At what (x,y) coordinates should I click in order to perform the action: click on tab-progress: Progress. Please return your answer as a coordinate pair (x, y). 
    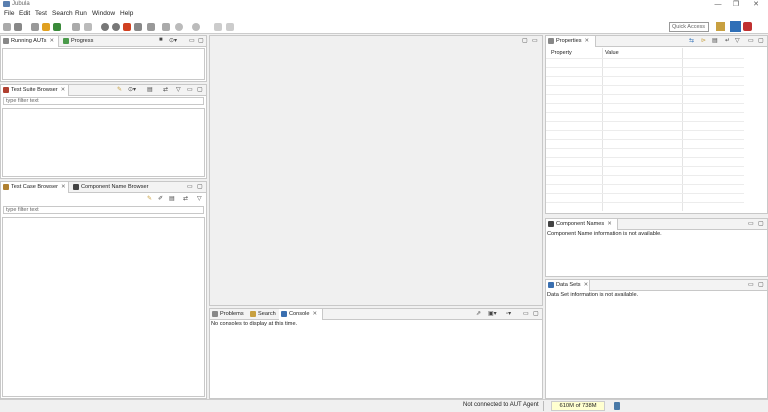
    Looking at the image, I should click on (81, 41).